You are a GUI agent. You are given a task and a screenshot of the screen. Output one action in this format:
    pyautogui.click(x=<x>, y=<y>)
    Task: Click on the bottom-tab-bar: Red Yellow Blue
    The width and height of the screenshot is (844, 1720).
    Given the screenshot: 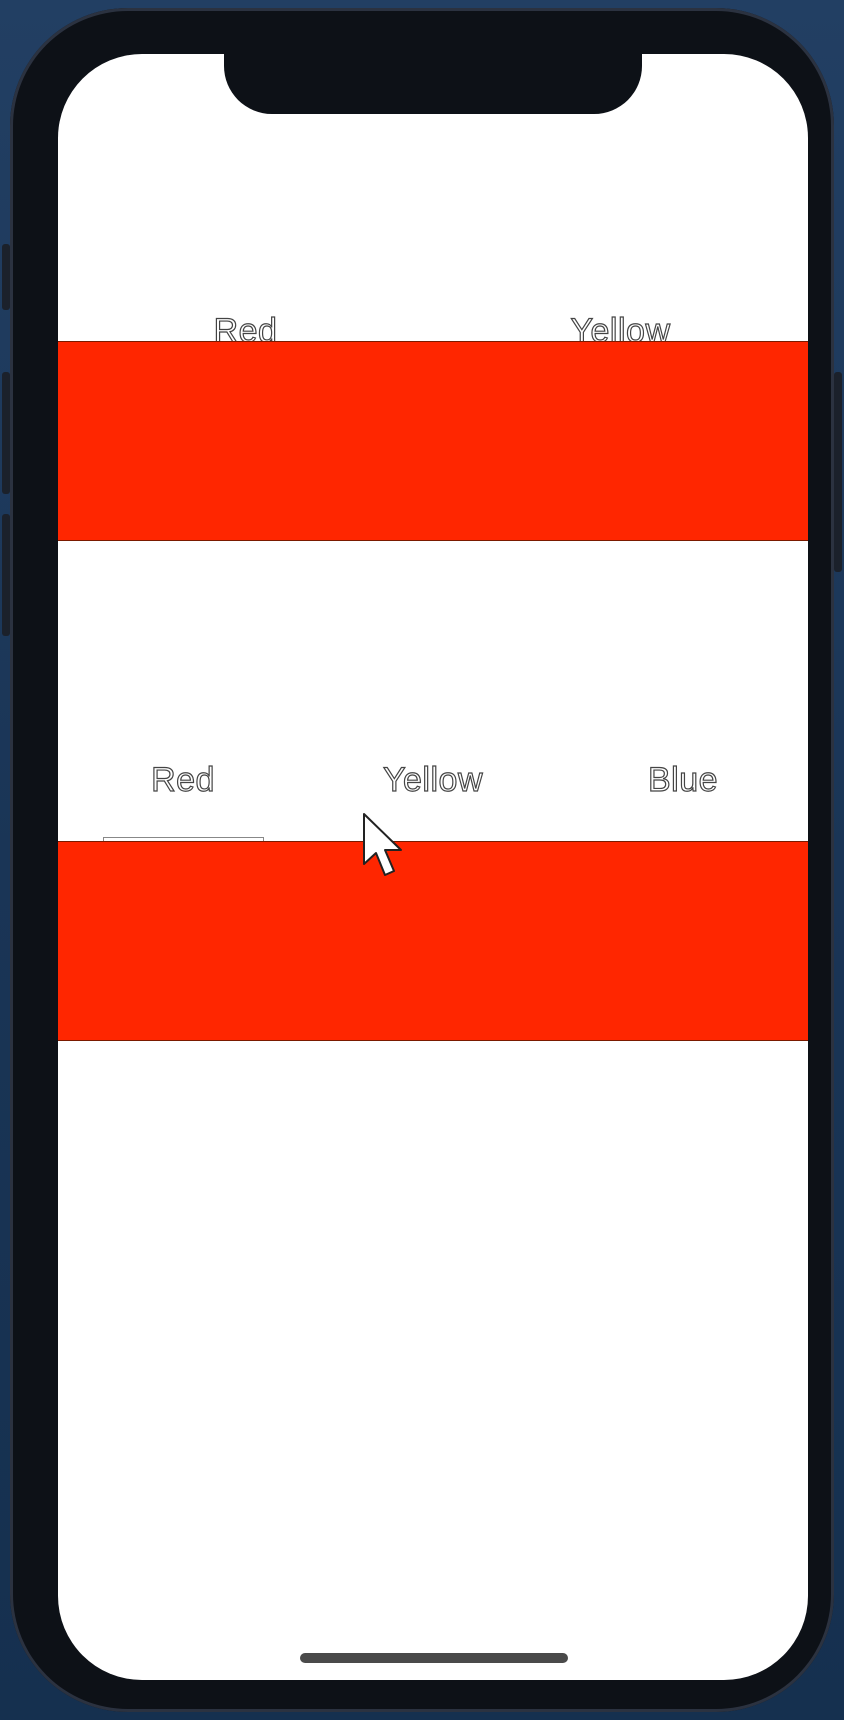 What is the action you would take?
    pyautogui.click(x=433, y=783)
    